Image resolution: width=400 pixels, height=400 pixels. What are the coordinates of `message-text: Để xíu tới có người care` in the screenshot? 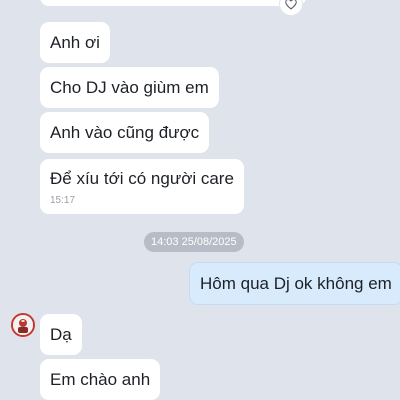 It's located at (142, 178).